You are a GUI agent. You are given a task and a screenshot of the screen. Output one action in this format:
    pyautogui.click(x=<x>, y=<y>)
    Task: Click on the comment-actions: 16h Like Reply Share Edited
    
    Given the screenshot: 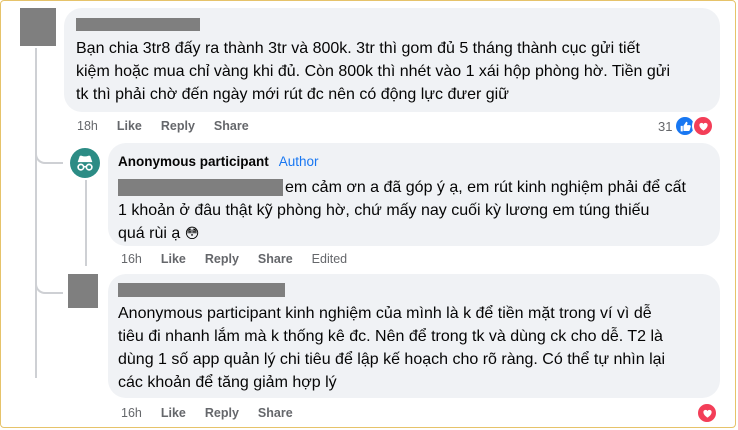 What is the action you would take?
    pyautogui.click(x=243, y=259)
    